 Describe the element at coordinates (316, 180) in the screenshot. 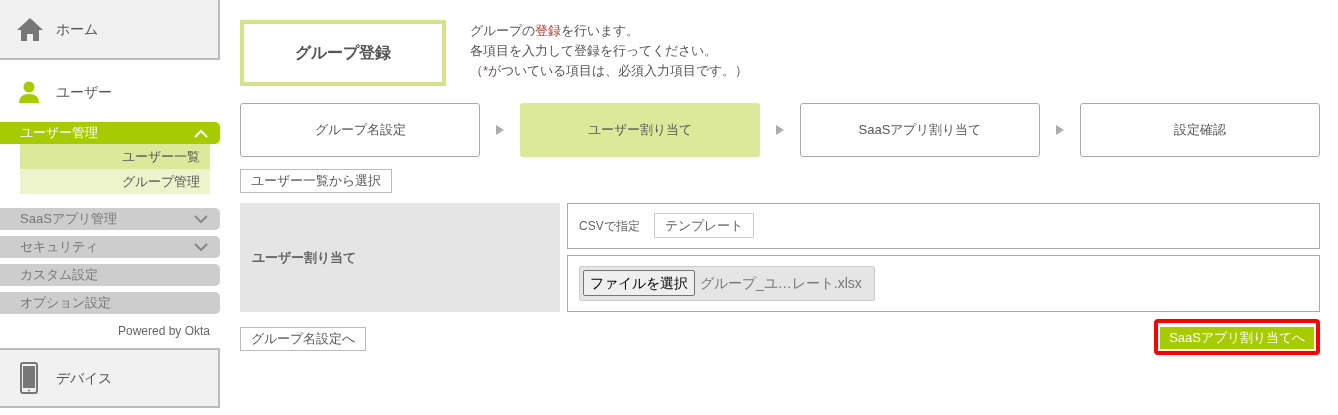

I see `select-from-list-button: ユーザー一覧から選択` at that location.